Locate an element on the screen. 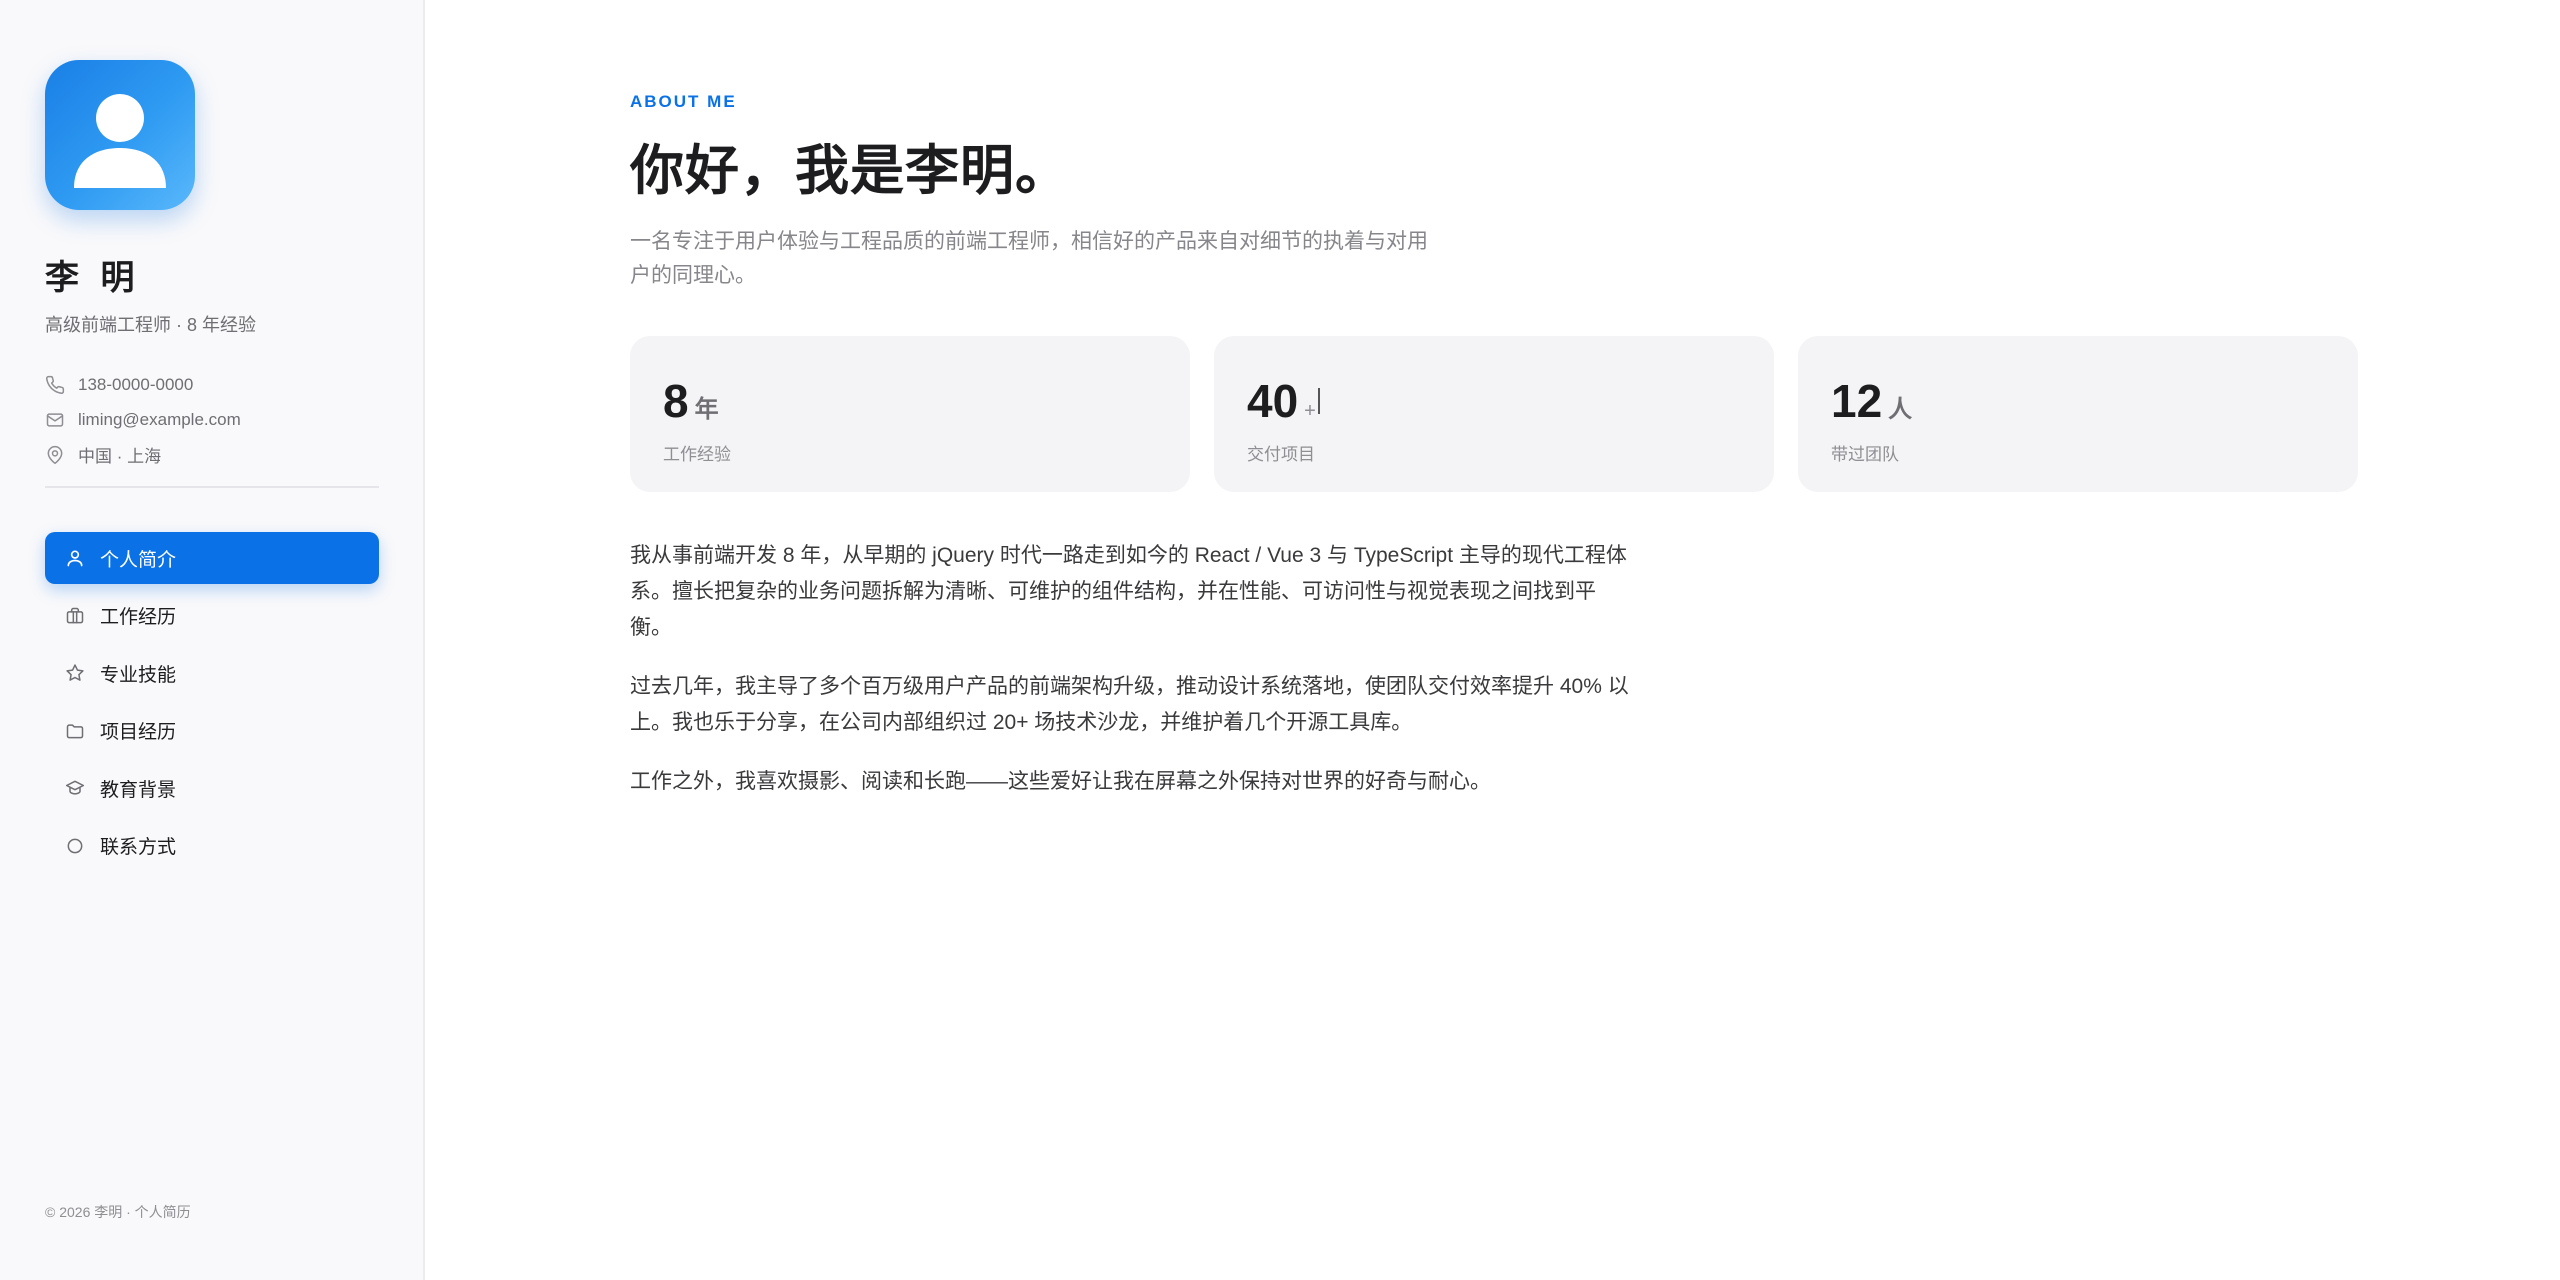 The height and width of the screenshot is (1280, 2560). avatar is located at coordinates (120, 135).